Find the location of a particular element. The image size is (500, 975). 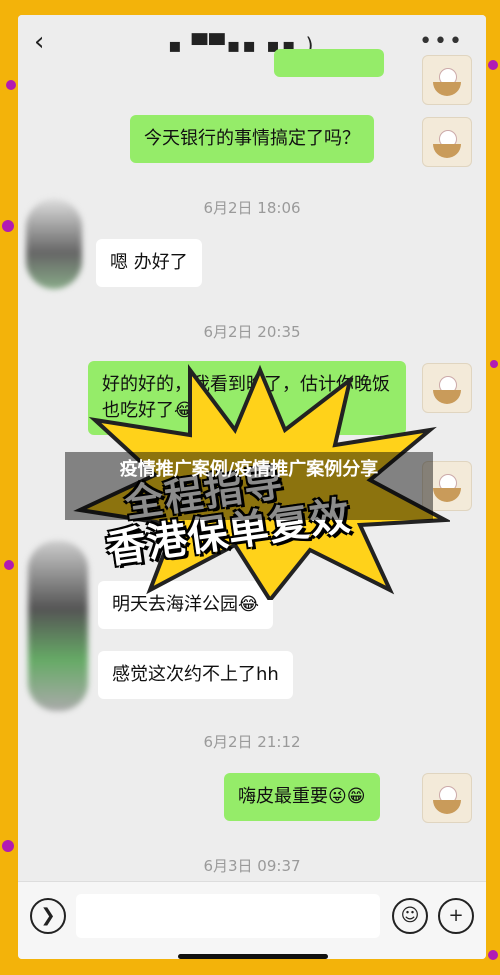

overlay-banner-text: 疫情推广案例/疫情推广案例分享 is located at coordinates (249, 469).